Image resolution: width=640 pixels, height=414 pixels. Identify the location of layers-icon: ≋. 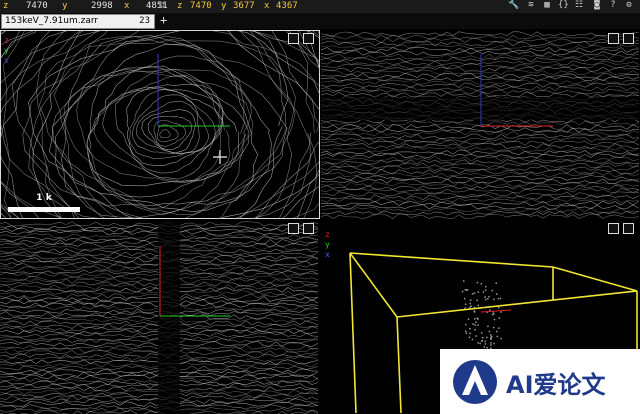
(531, 5).